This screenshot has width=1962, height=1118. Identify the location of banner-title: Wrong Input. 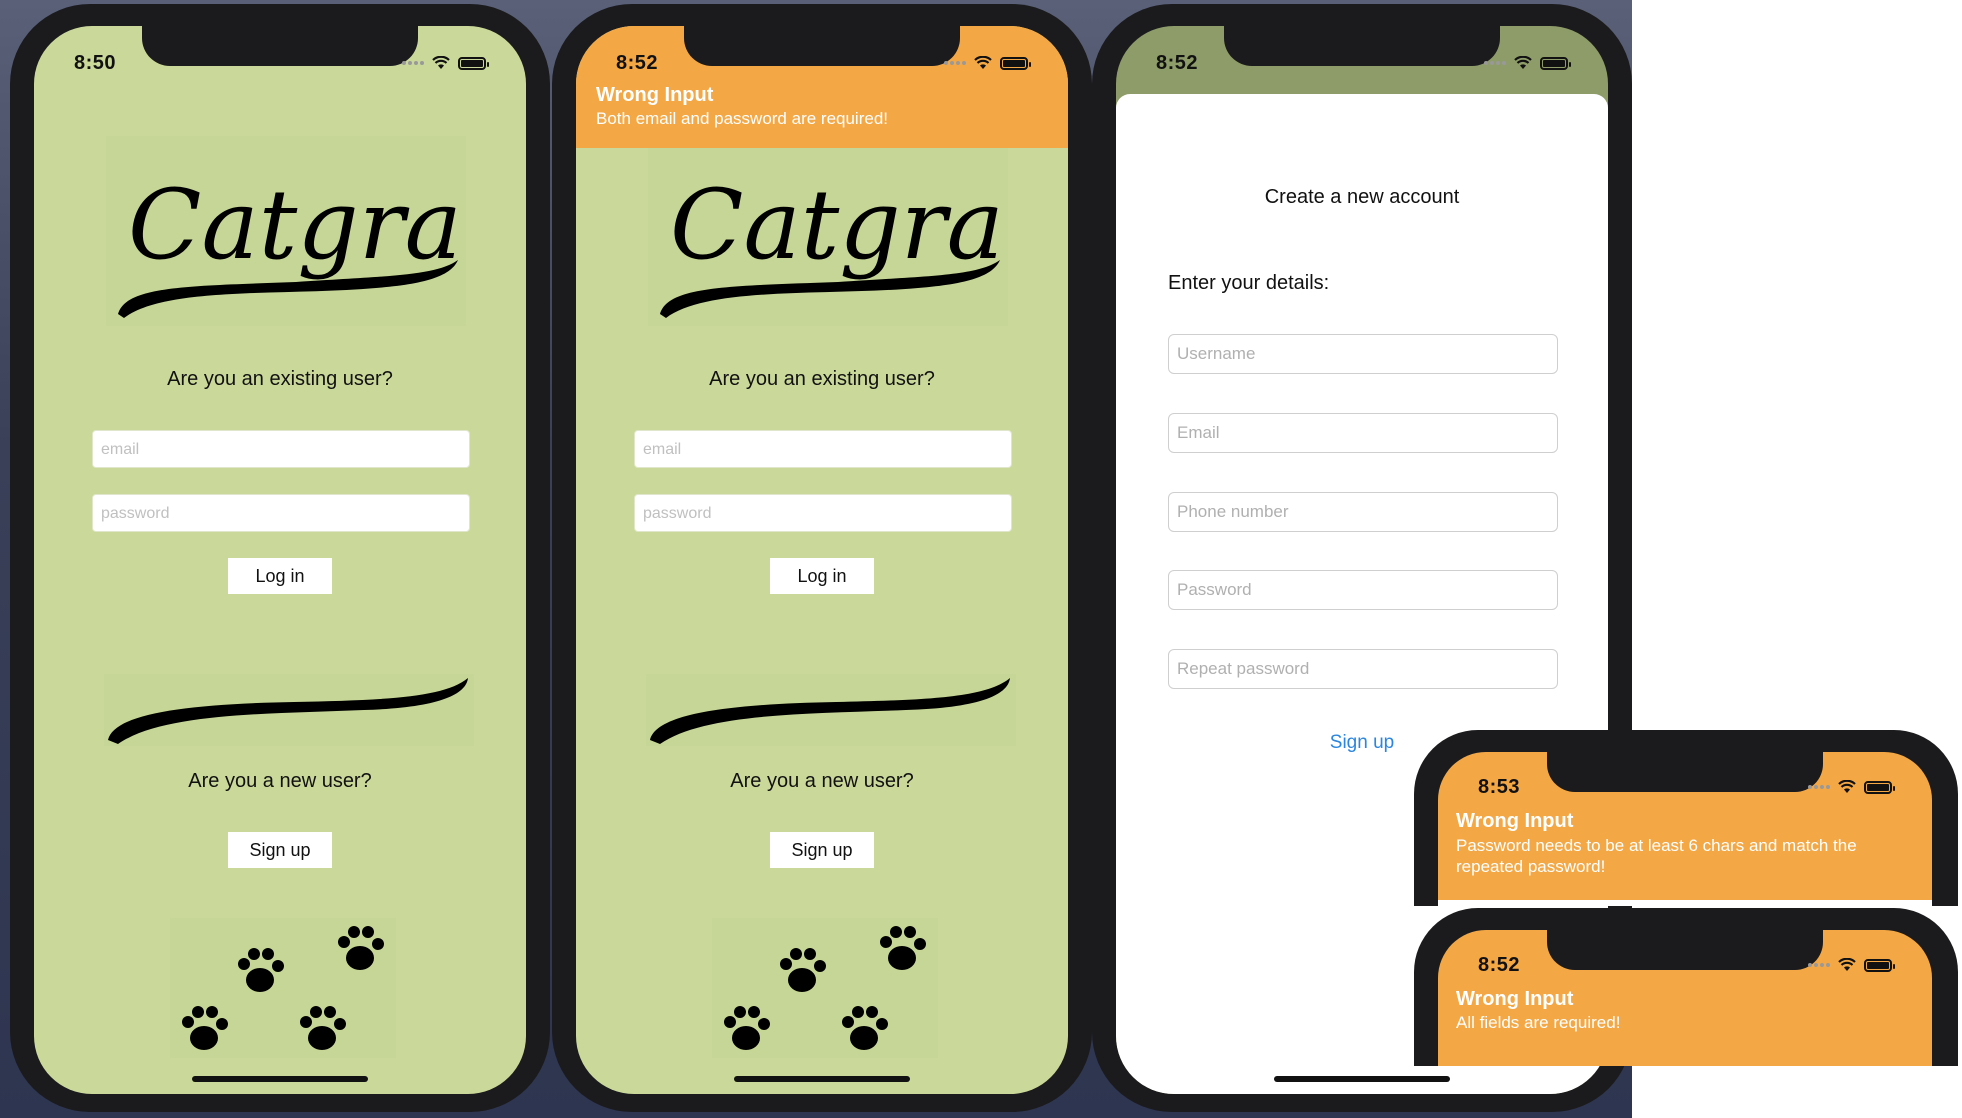
(655, 95).